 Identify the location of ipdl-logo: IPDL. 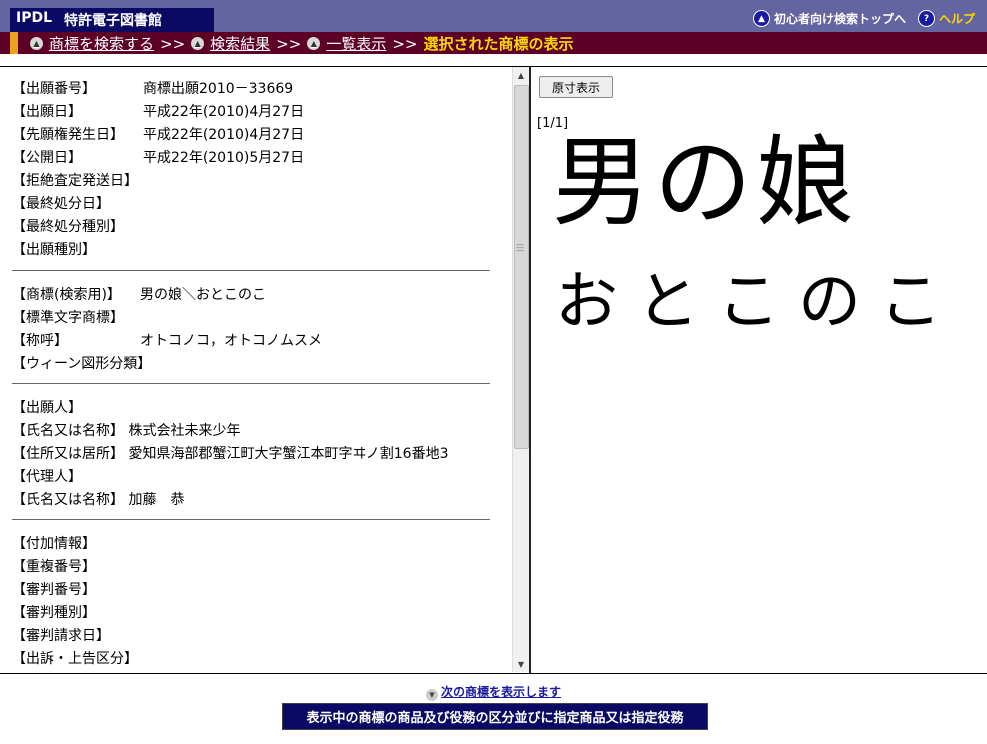
(34, 18).